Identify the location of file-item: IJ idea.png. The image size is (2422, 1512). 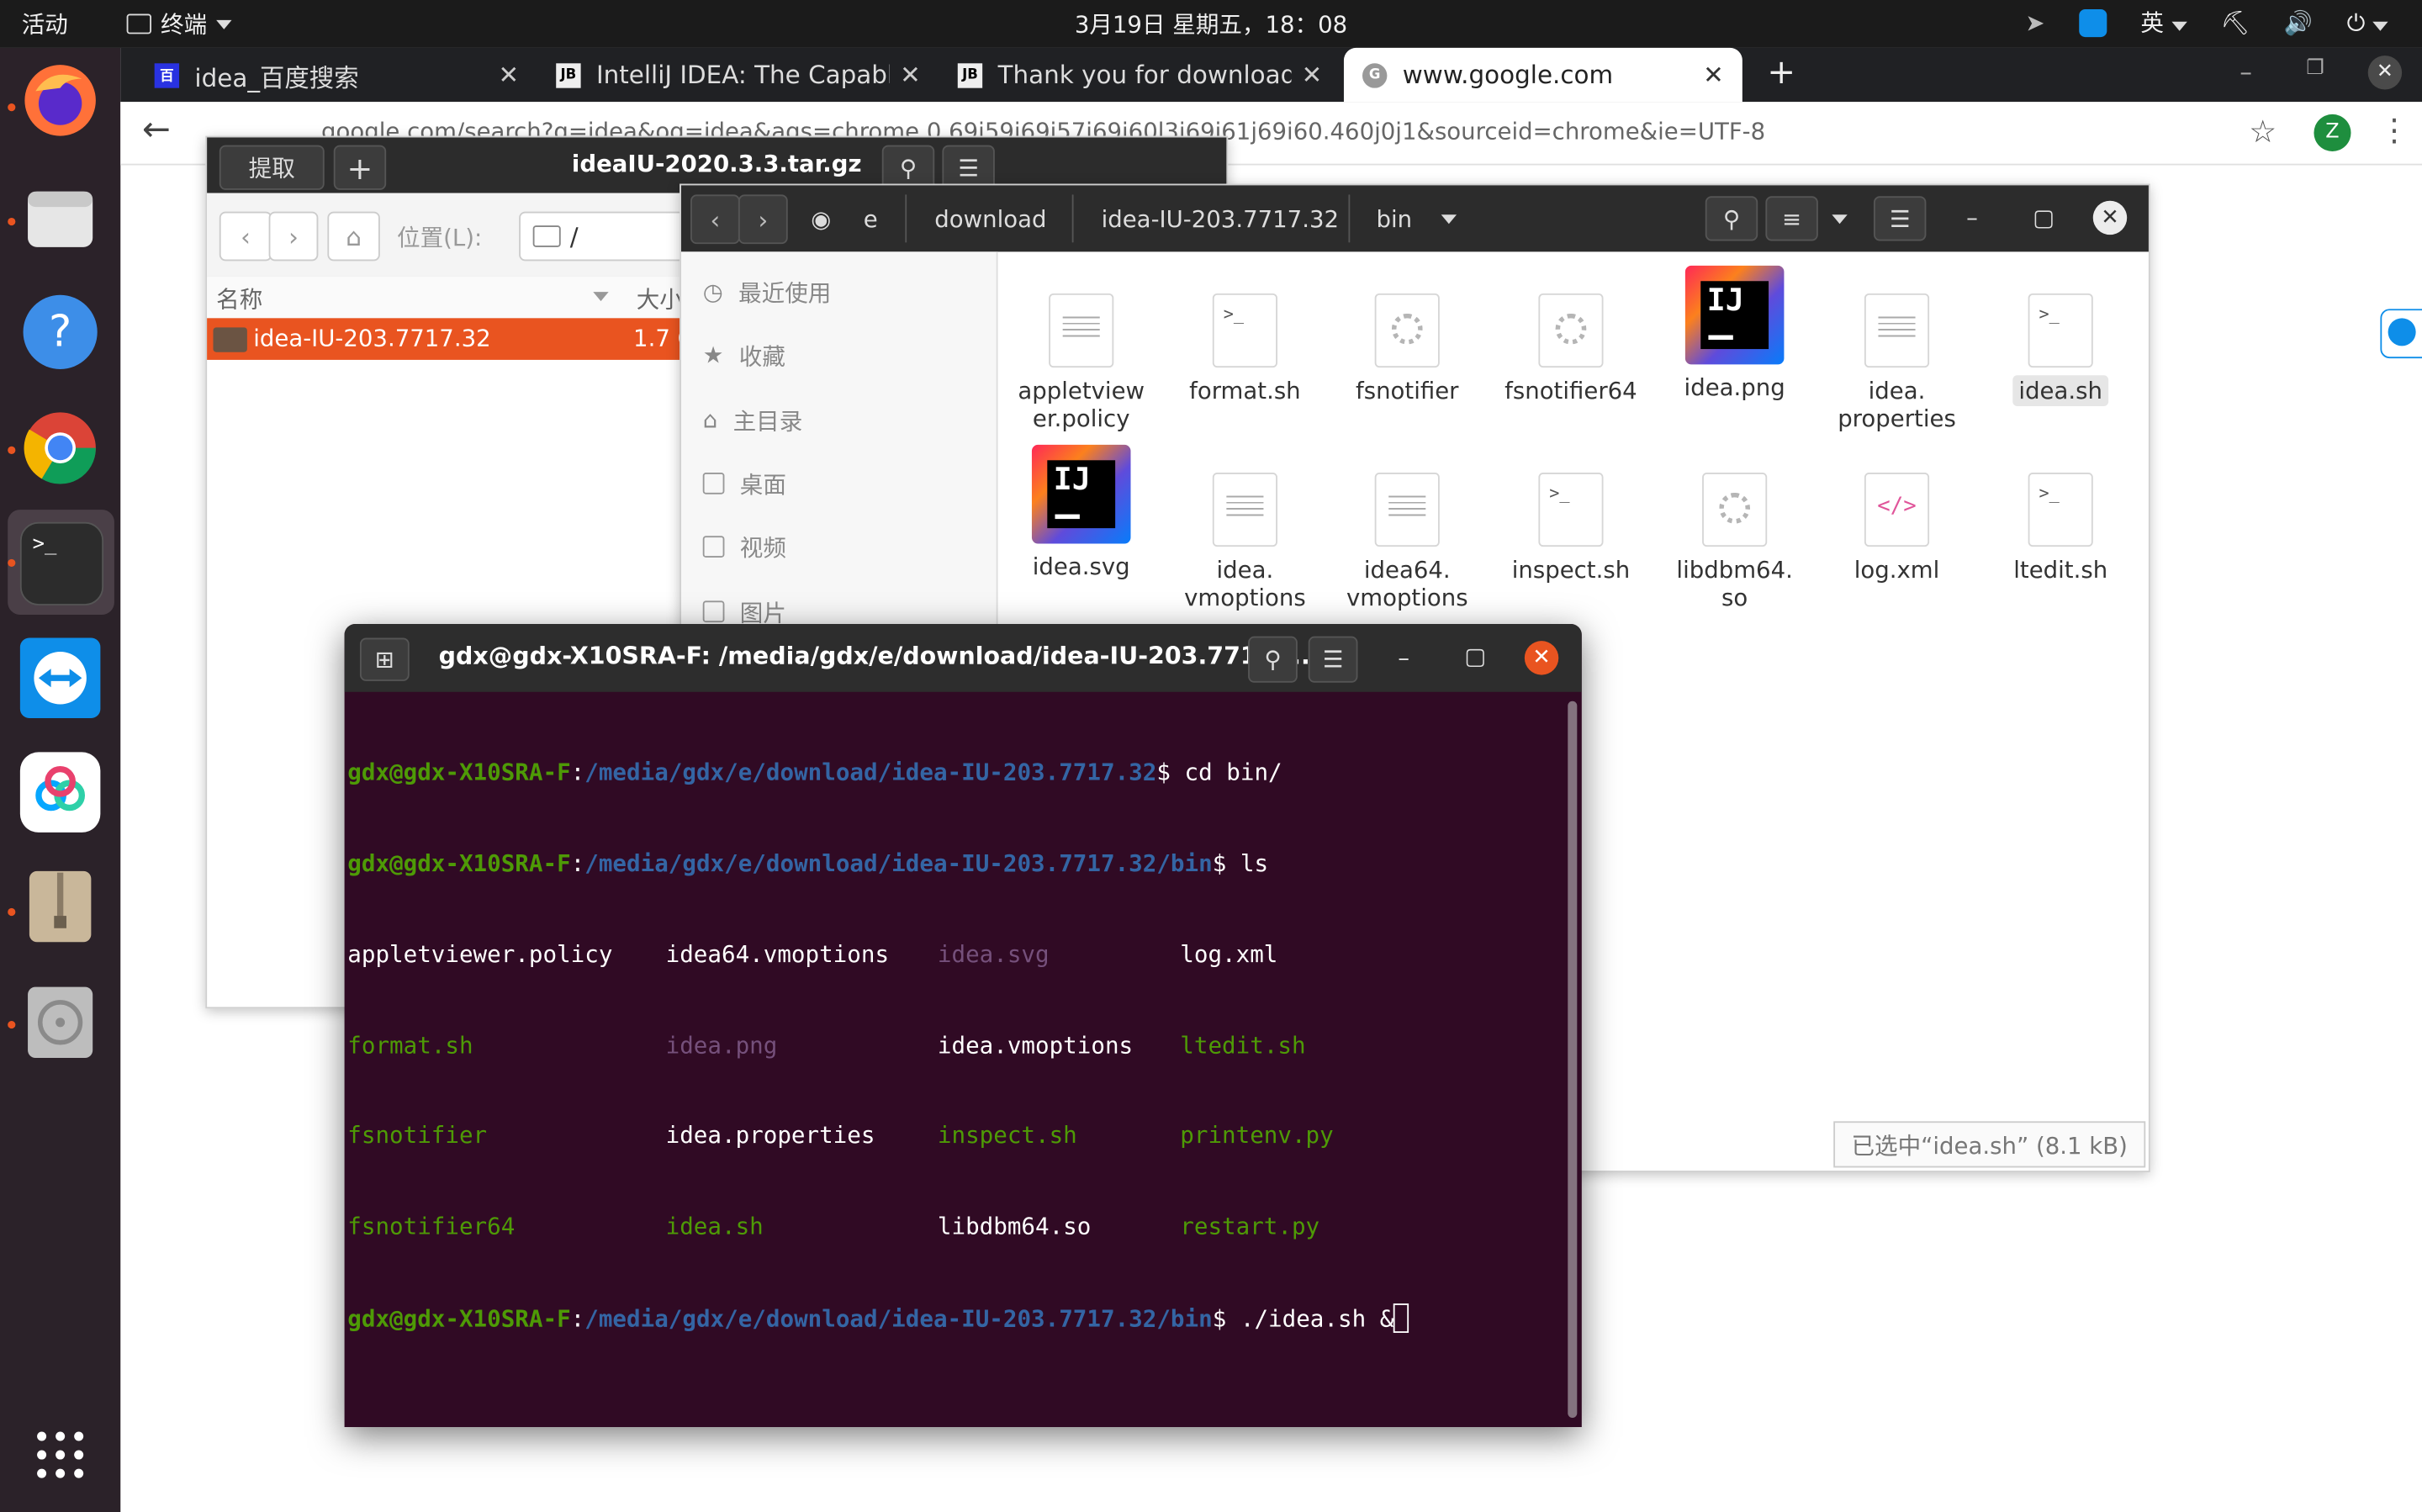
(1735, 333).